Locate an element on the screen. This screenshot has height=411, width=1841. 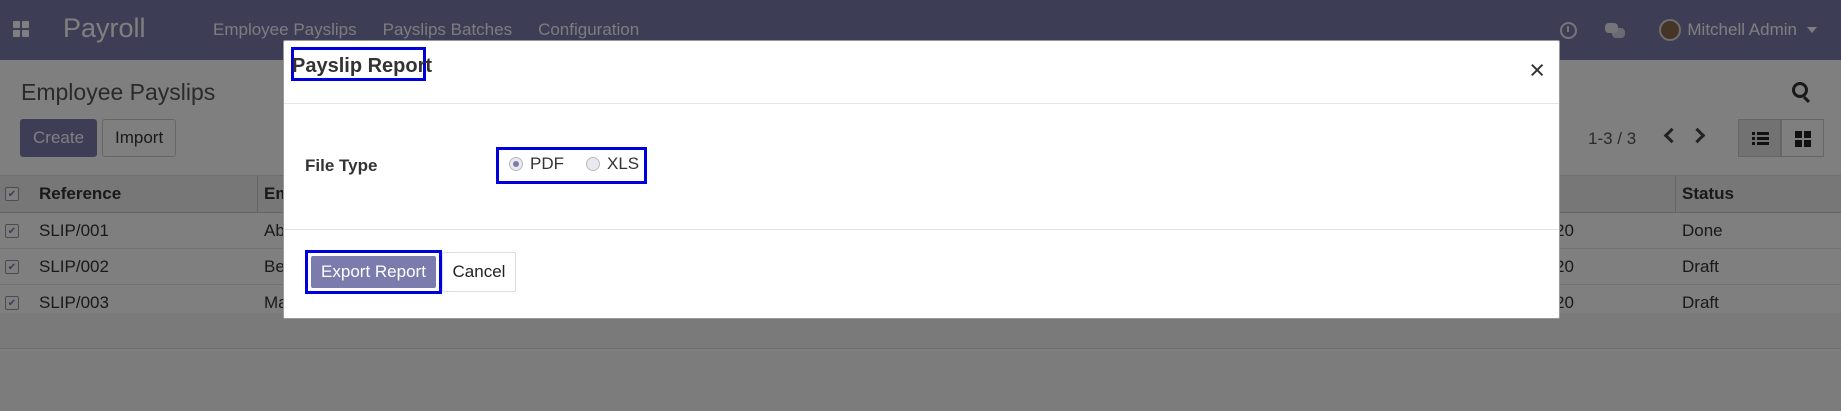
dialog-header: Payslip Report × is located at coordinates (921, 72).